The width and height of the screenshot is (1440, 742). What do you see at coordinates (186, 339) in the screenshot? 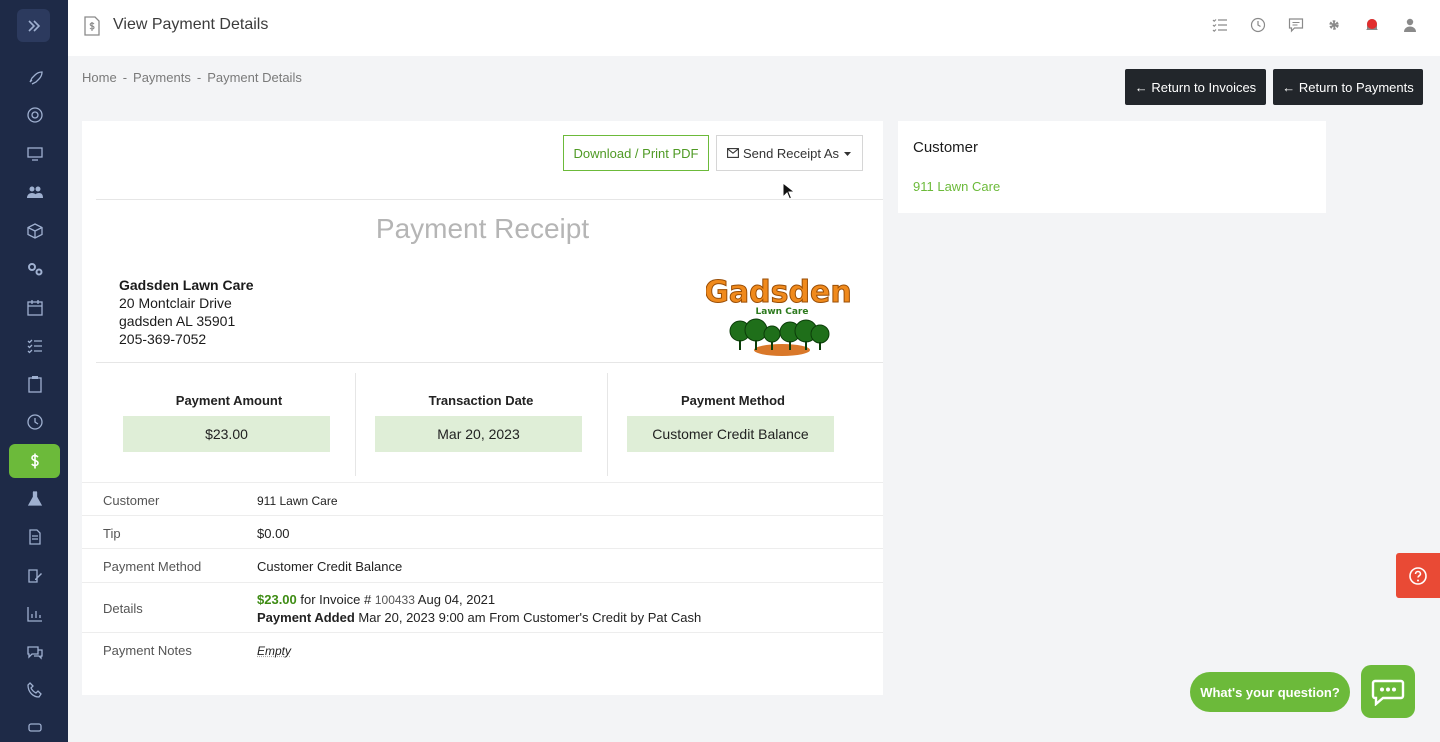
I see `company-phone: 205-369-7052` at bounding box center [186, 339].